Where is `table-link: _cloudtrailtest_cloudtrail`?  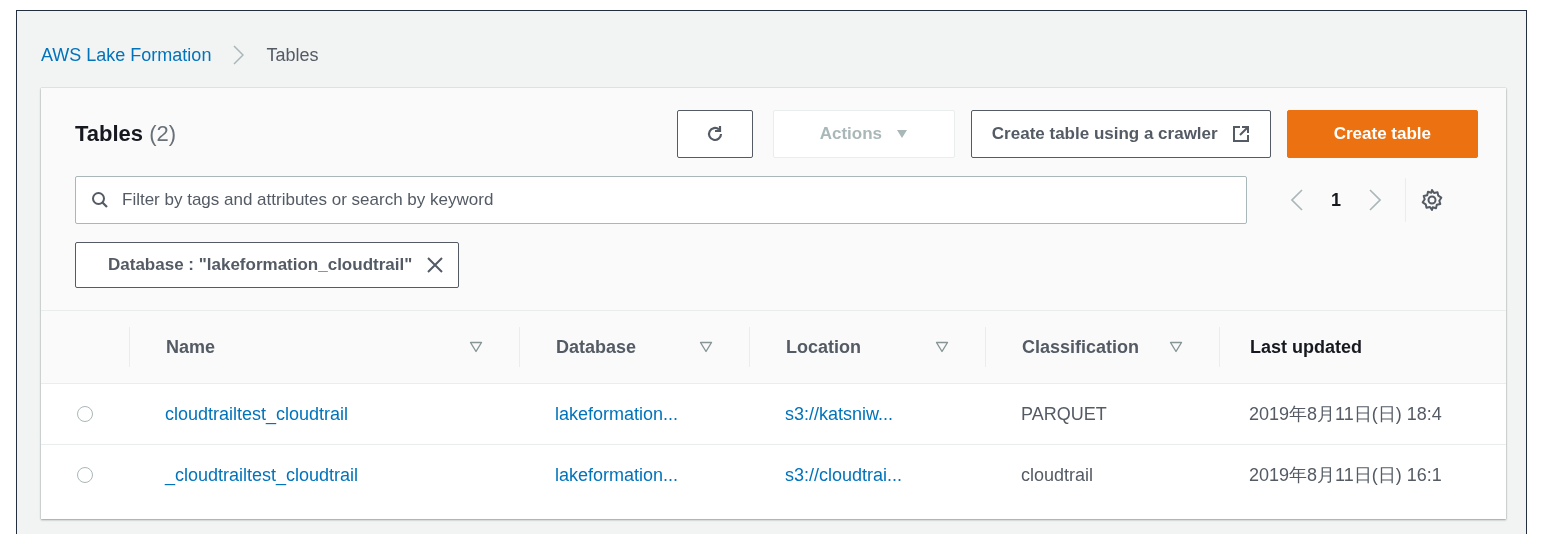 table-link: _cloudtrailtest_cloudtrail is located at coordinates (262, 474).